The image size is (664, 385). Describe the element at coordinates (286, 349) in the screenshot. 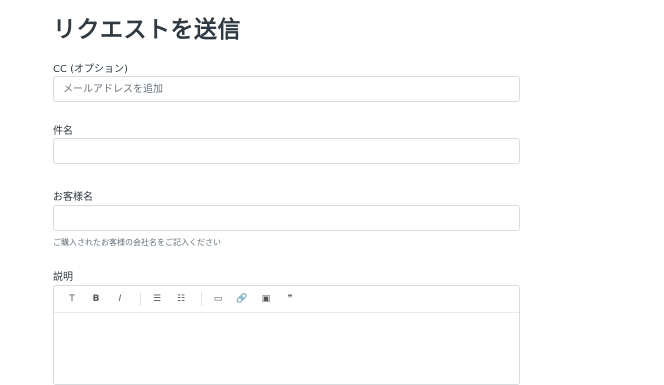

I see `description-input` at that location.